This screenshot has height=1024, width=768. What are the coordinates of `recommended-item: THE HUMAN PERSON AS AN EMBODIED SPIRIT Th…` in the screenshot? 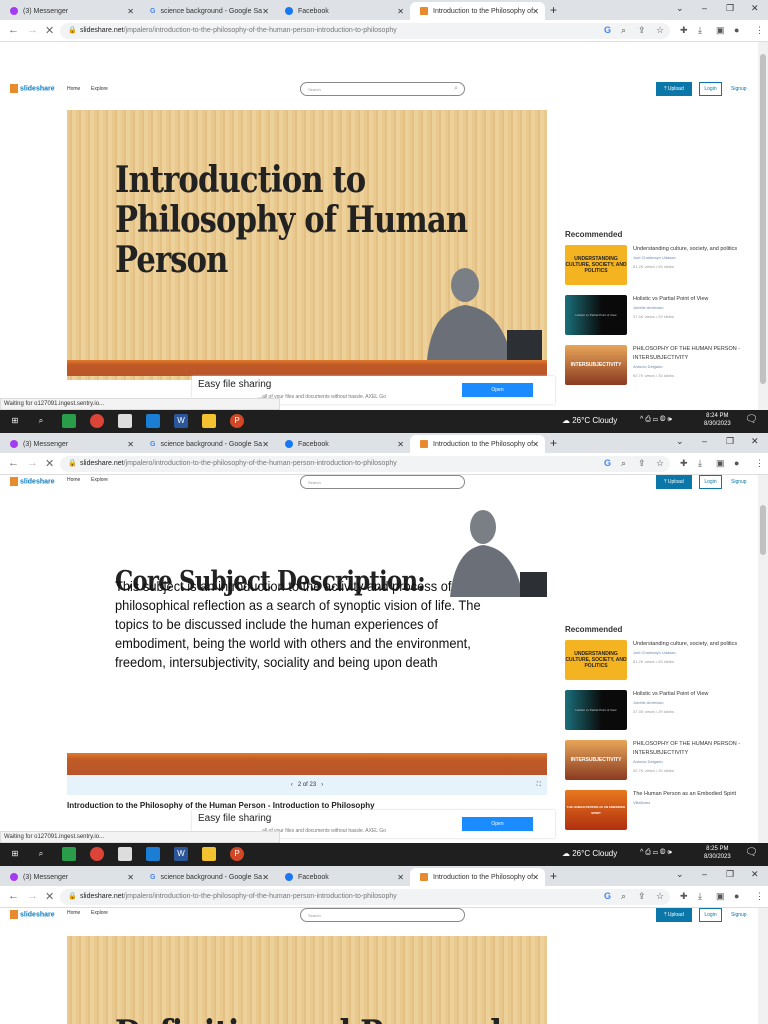 It's located at (660, 814).